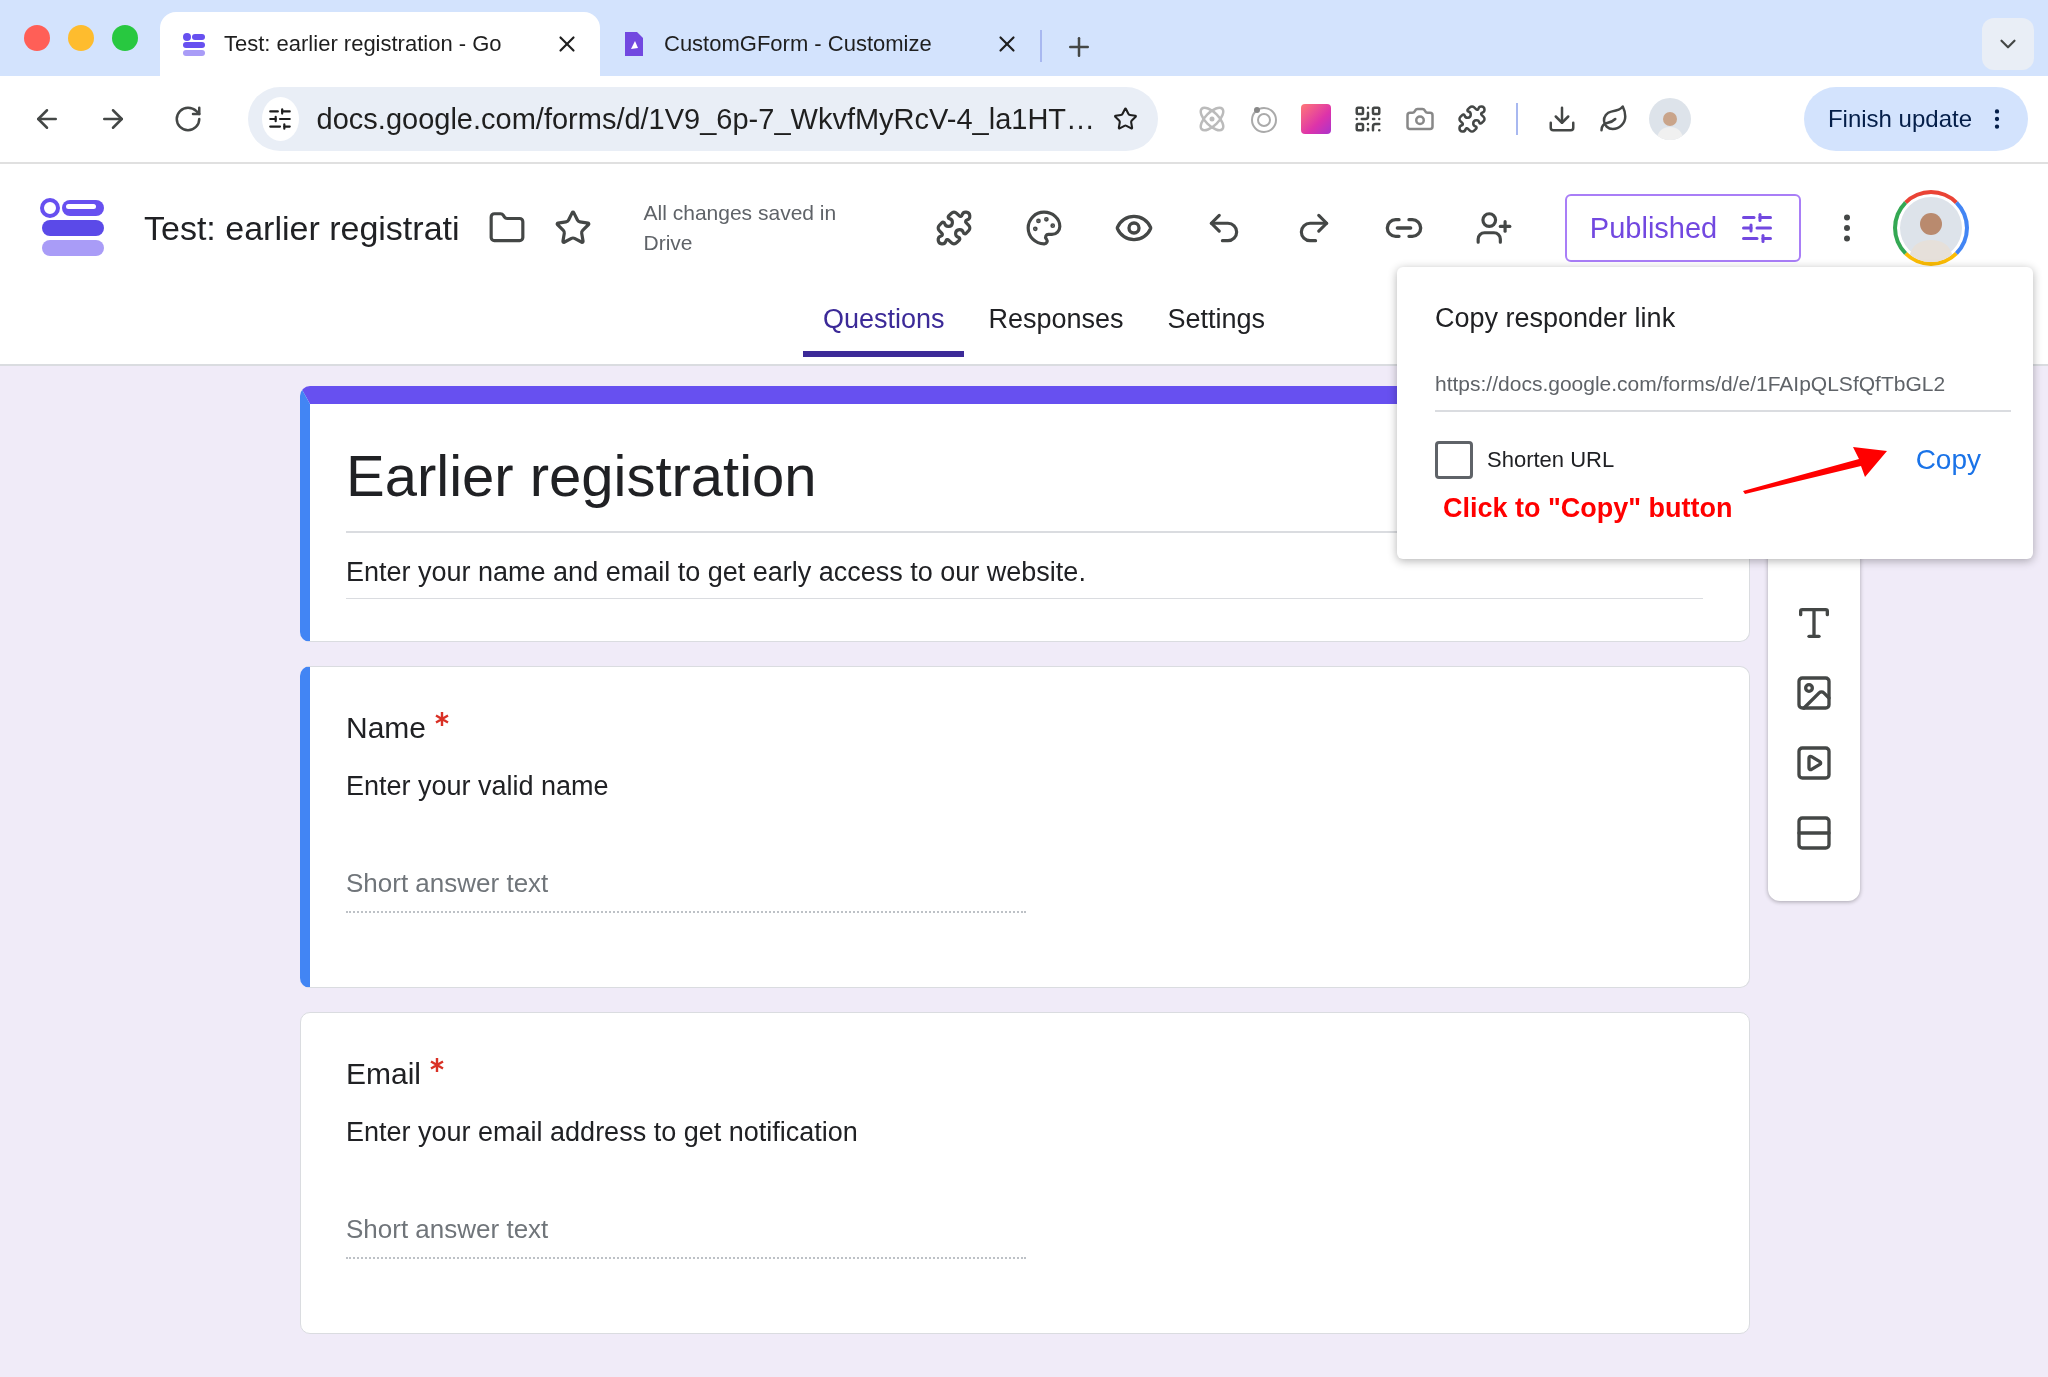 This screenshot has width=2048, height=1377. What do you see at coordinates (380, 44) in the screenshot?
I see `browser-tab: Test: earlier registration - Go` at bounding box center [380, 44].